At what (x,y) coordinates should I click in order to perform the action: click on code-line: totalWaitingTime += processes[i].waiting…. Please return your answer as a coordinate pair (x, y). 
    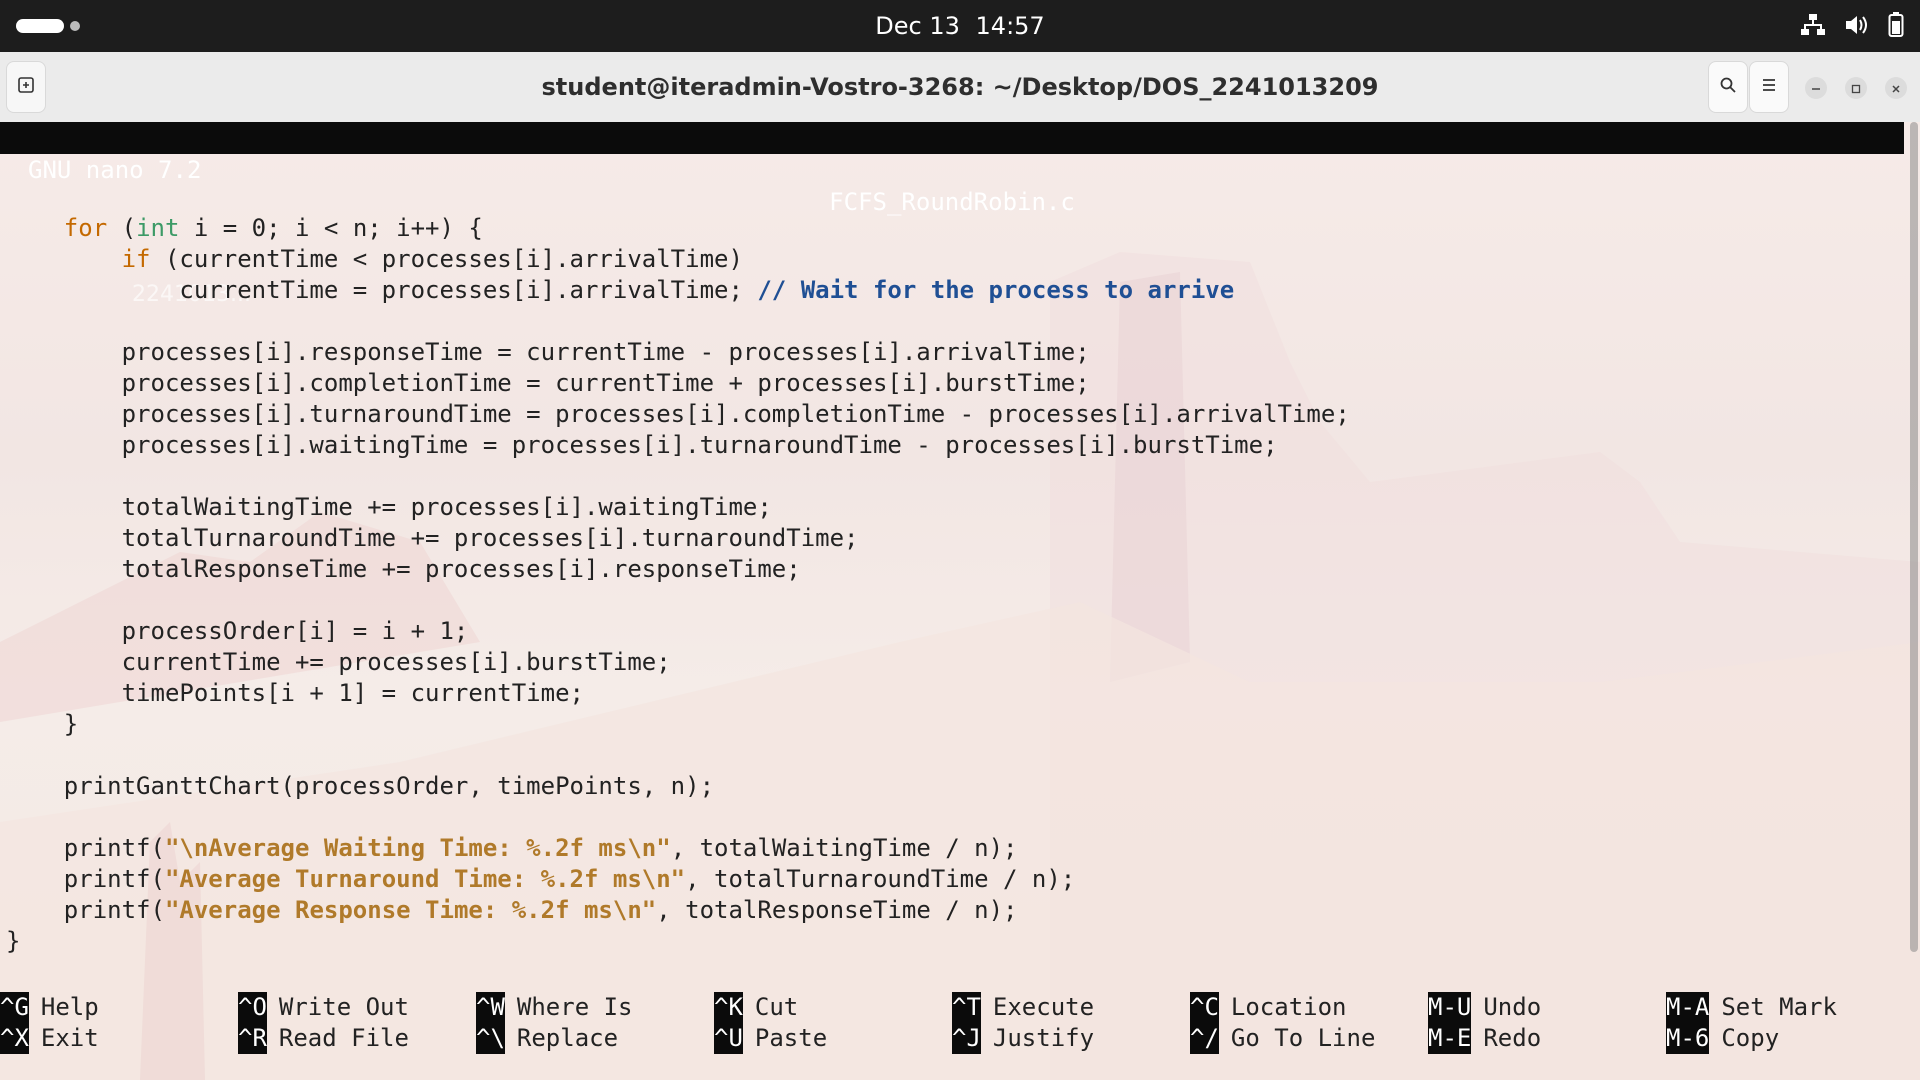
    Looking at the image, I should click on (389, 507).